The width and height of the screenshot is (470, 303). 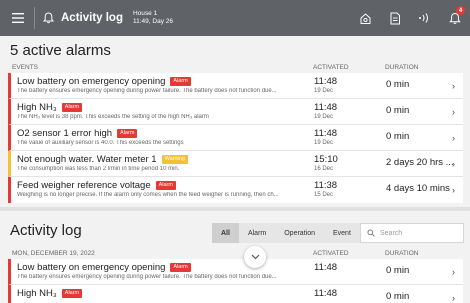 What do you see at coordinates (365, 18) in the screenshot?
I see `house-status-icon` at bounding box center [365, 18].